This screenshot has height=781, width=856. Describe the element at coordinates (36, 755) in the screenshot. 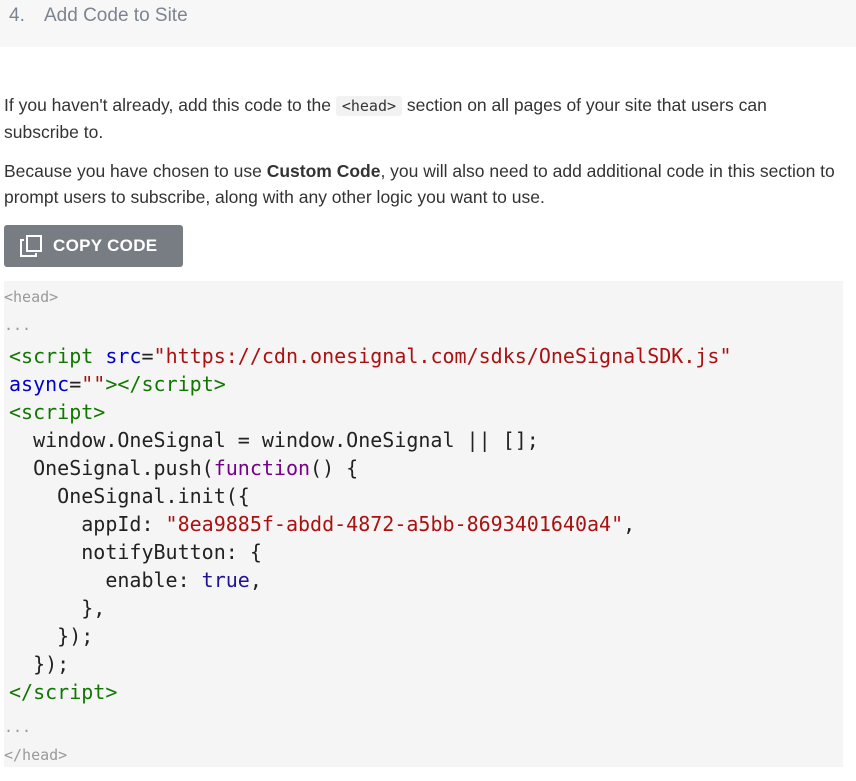

I see `head-close-context: </head>` at that location.